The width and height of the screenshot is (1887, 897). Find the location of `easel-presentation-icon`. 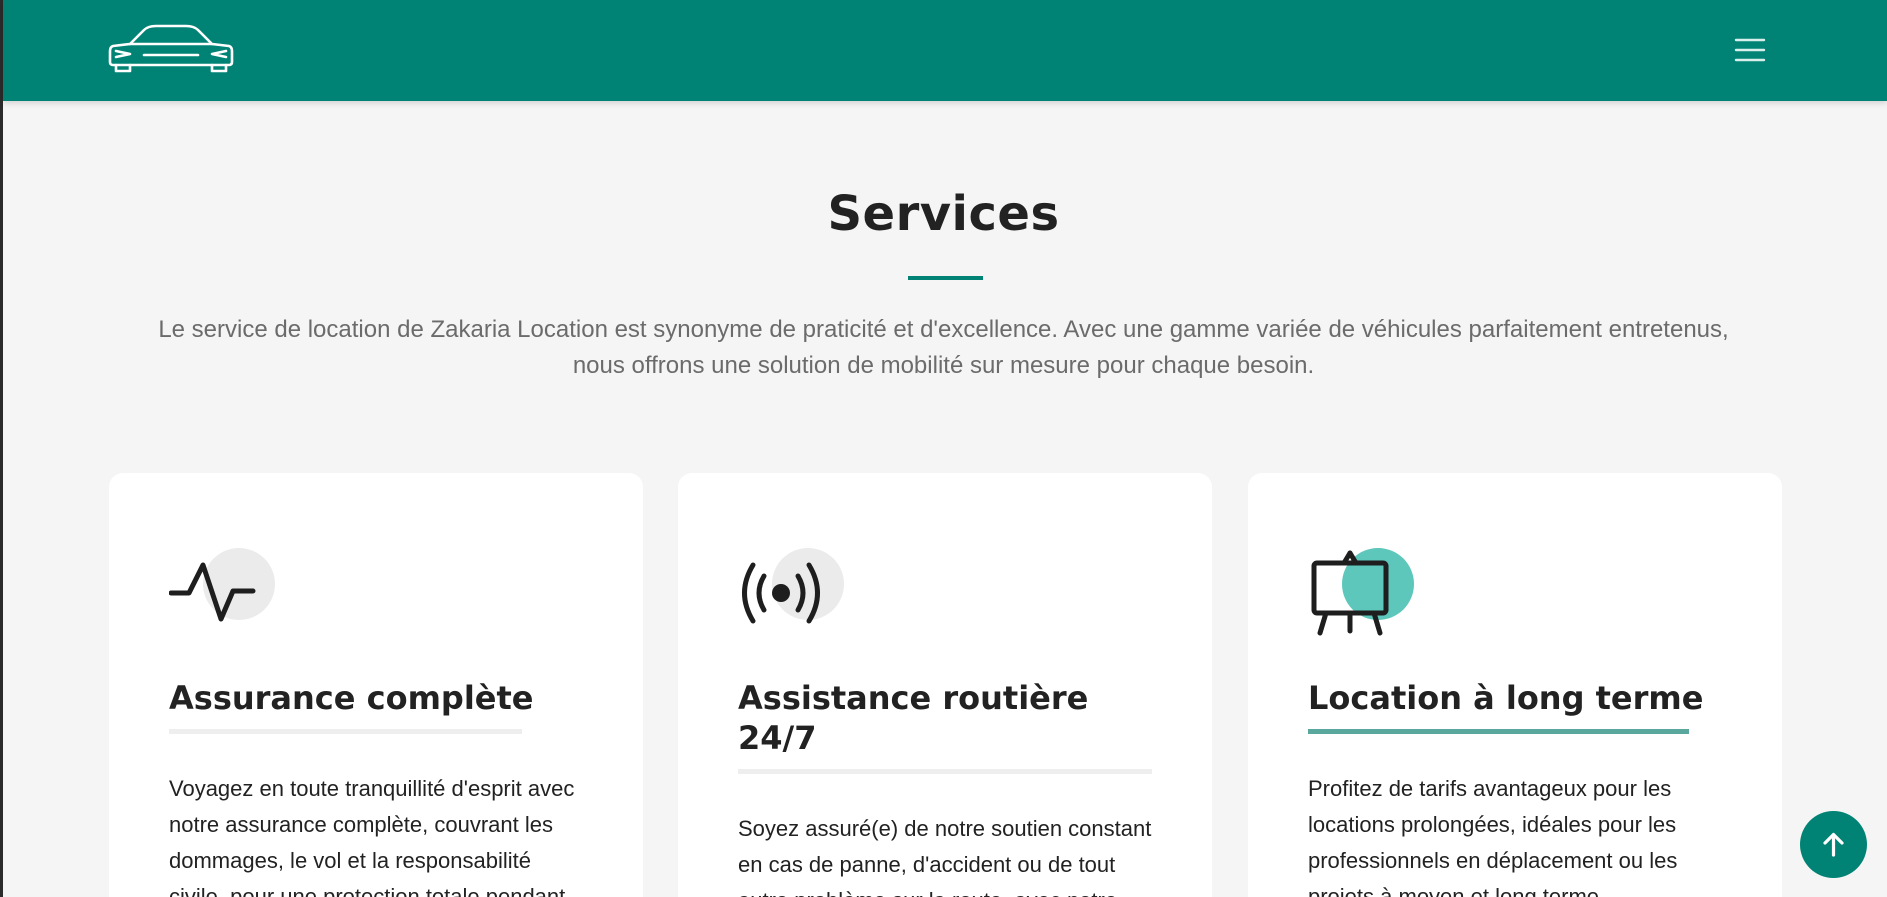

easel-presentation-icon is located at coordinates (1363, 590).